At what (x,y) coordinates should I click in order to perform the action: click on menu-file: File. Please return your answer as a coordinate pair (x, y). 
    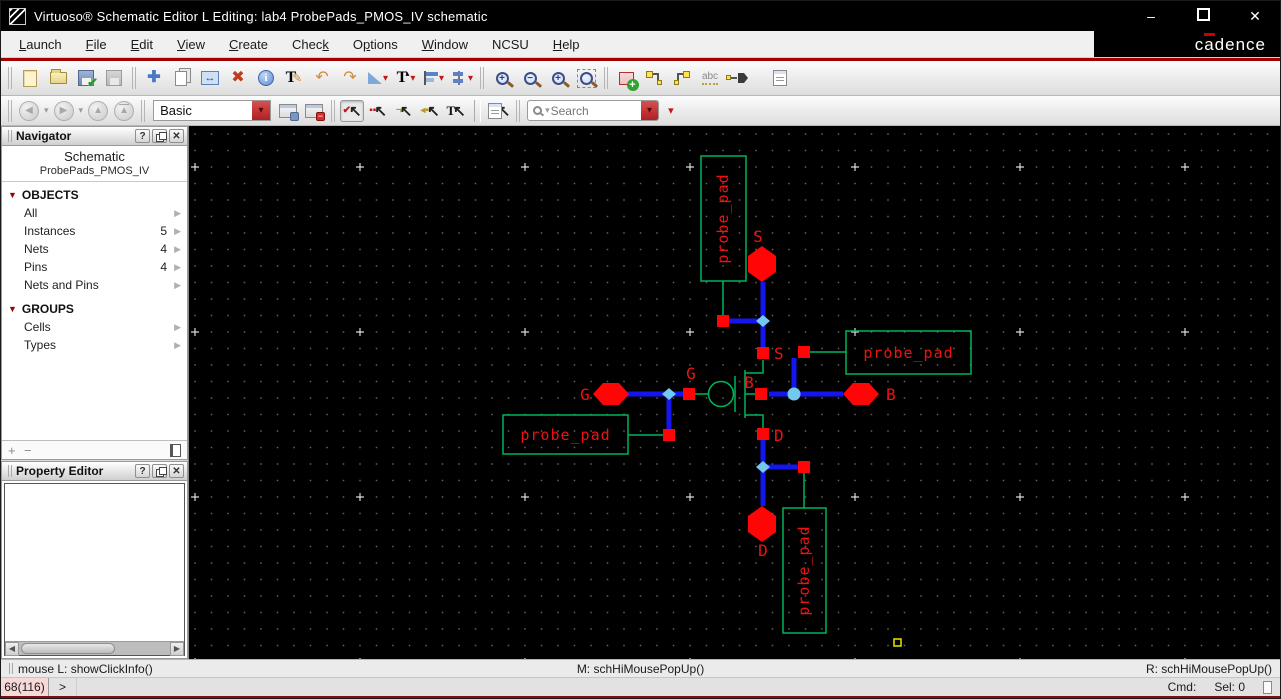
    Looking at the image, I should click on (96, 44).